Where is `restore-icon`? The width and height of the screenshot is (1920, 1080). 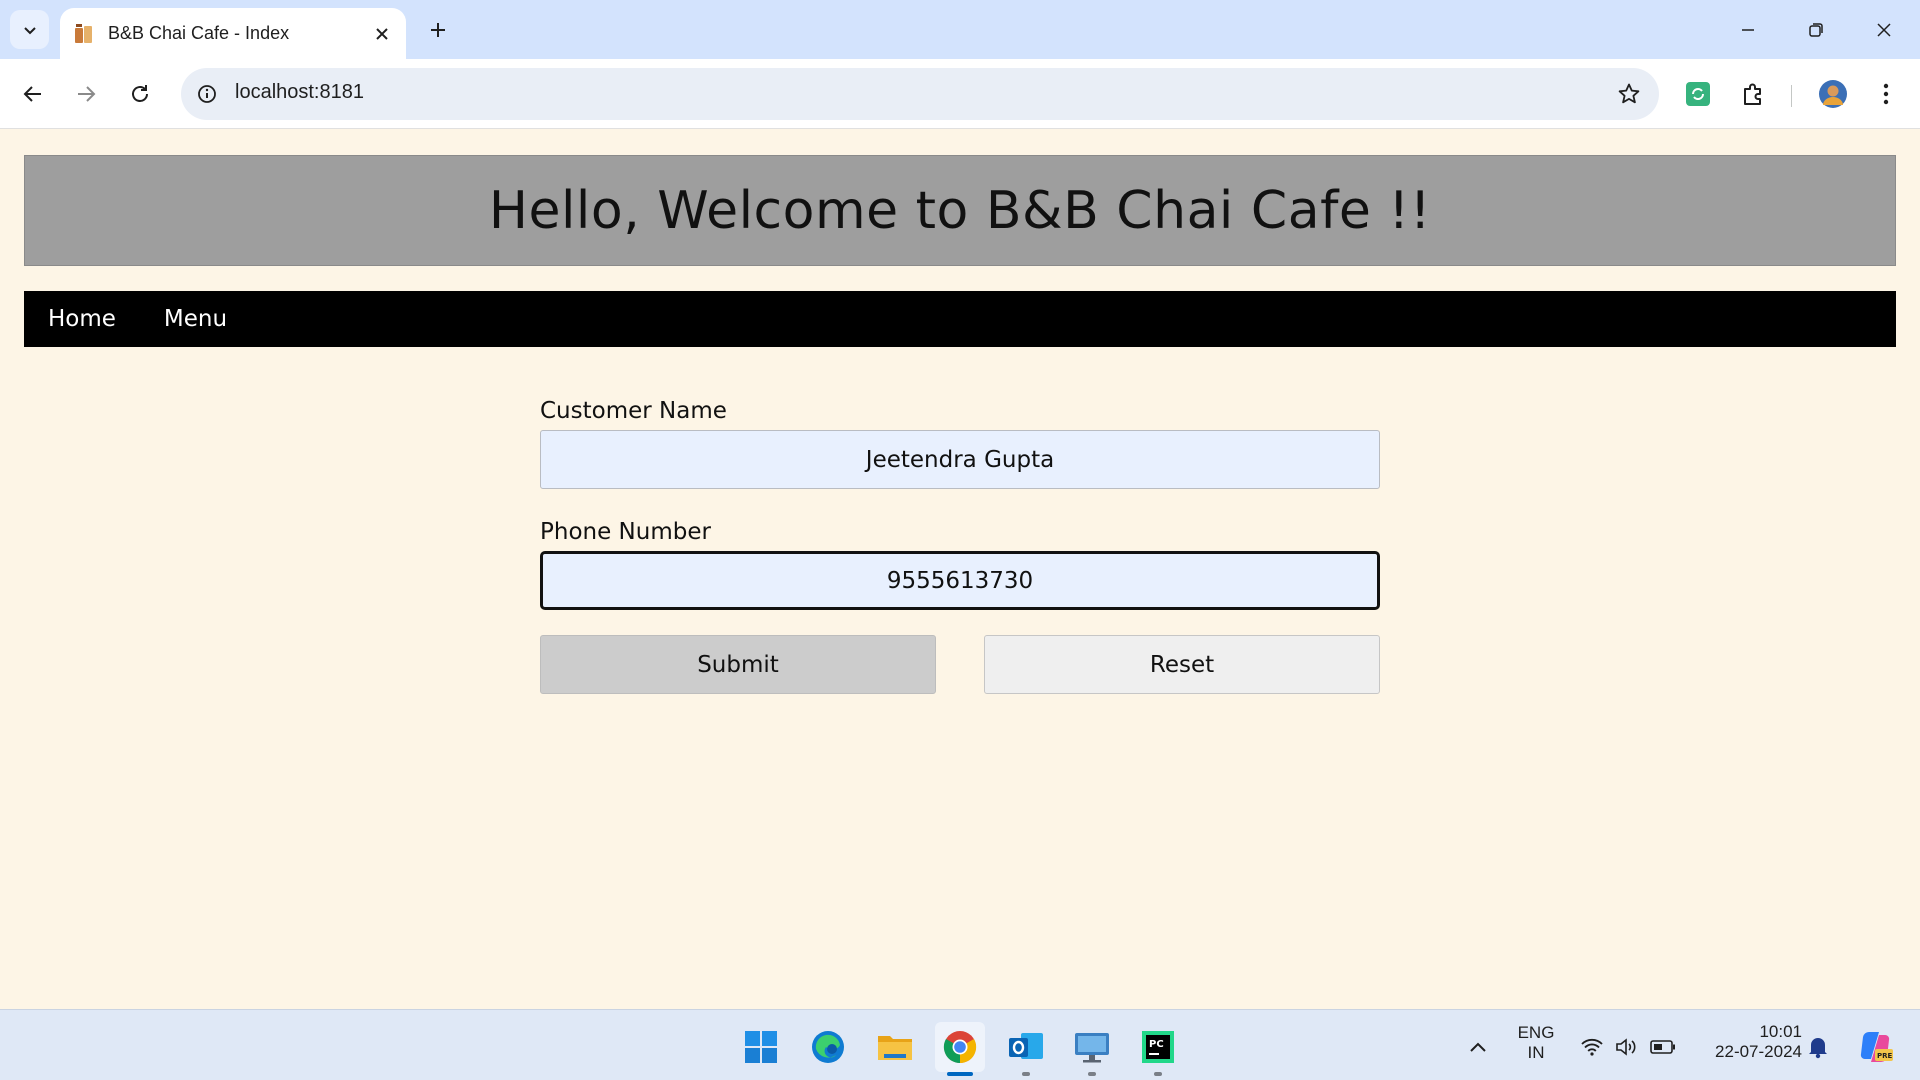
restore-icon is located at coordinates (1816, 30).